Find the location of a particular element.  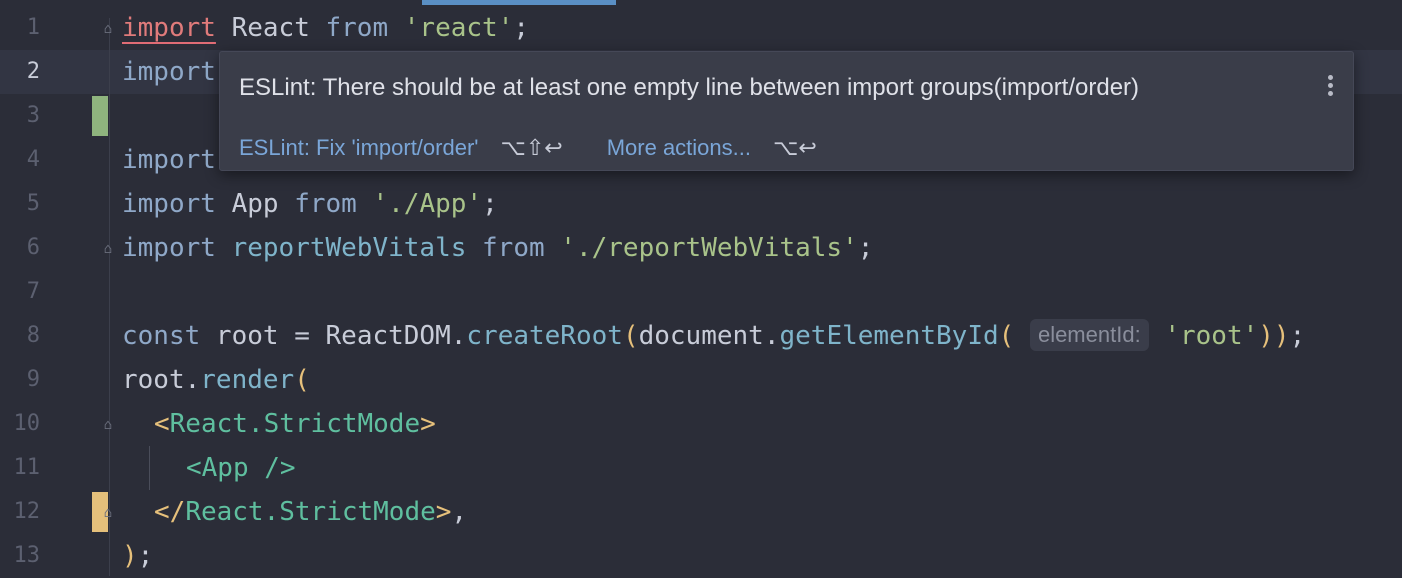

string-literal: 'react' is located at coordinates (451, 28).